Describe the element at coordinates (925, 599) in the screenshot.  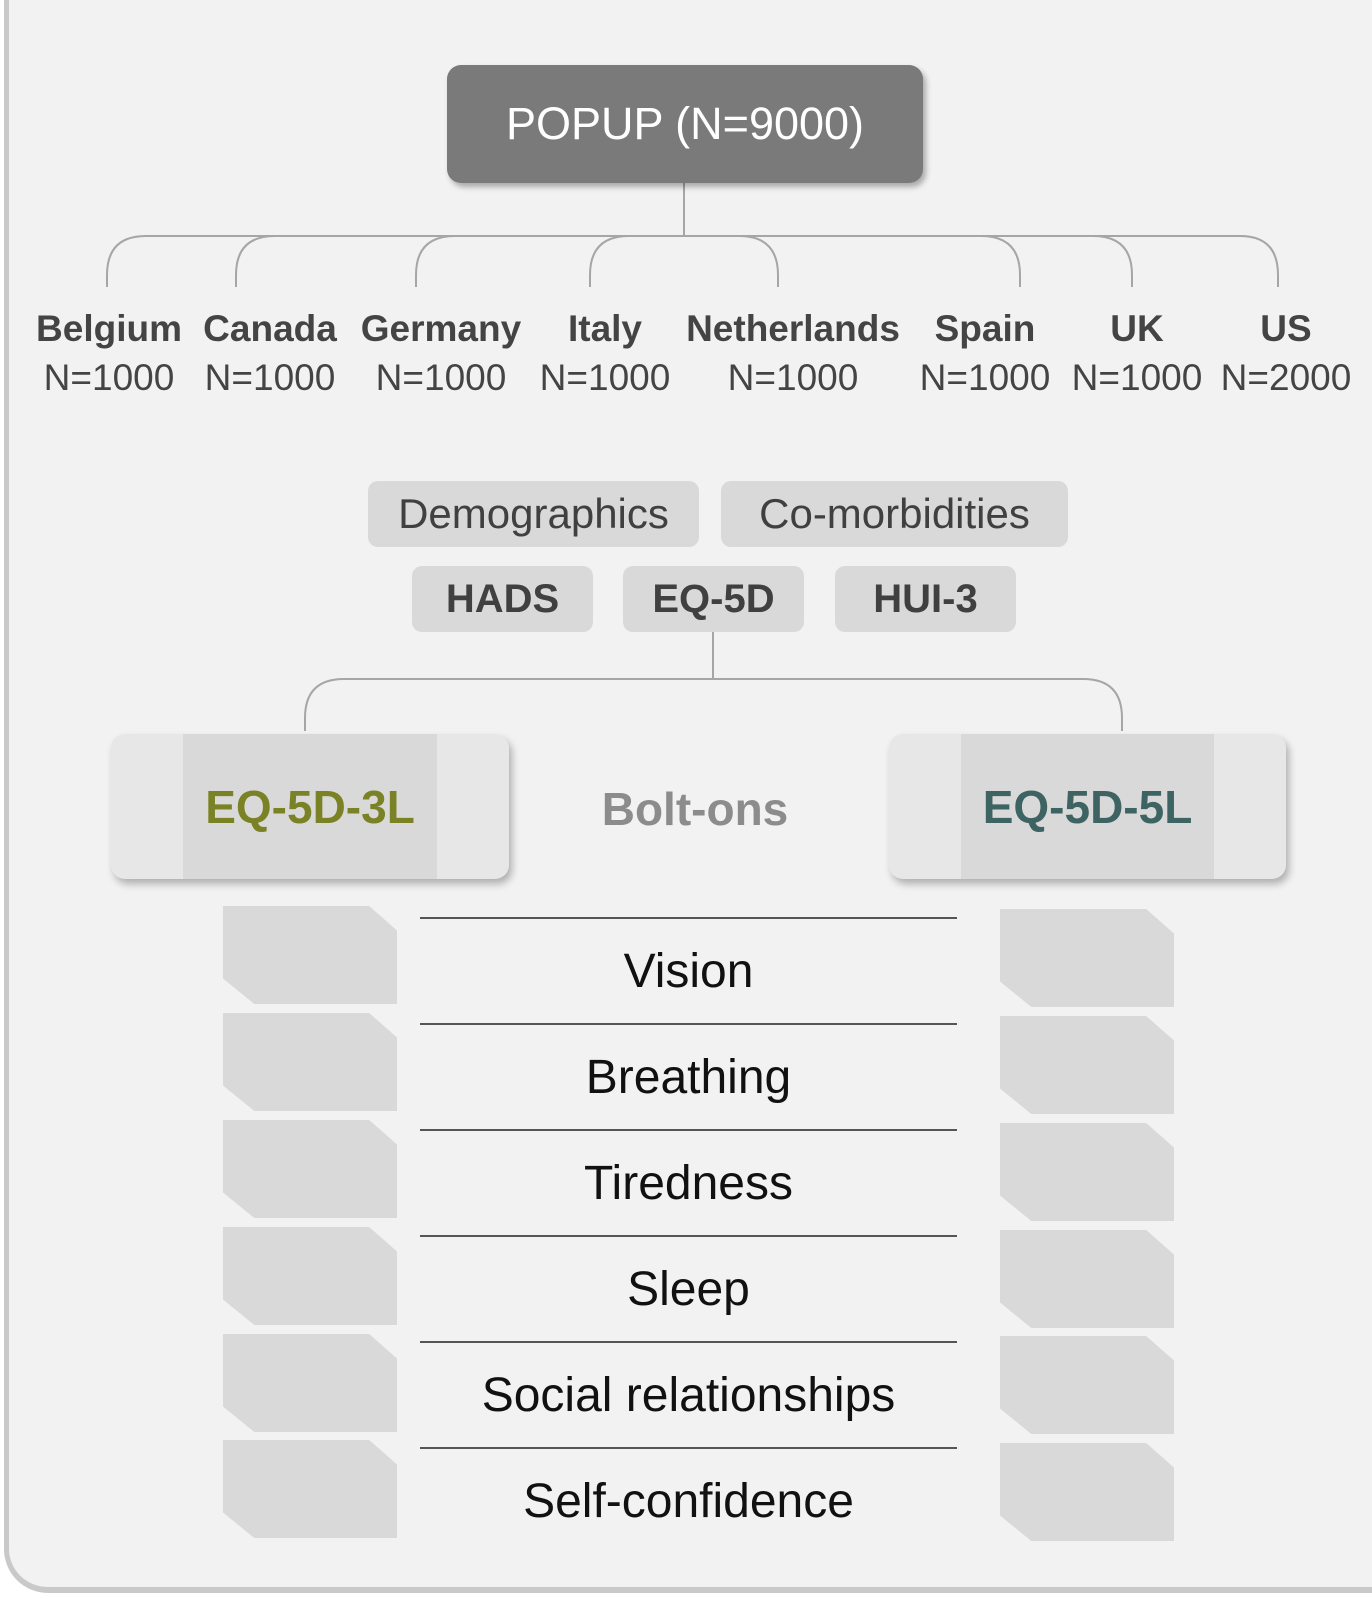
I see `tag-hui3: HUI-3` at that location.